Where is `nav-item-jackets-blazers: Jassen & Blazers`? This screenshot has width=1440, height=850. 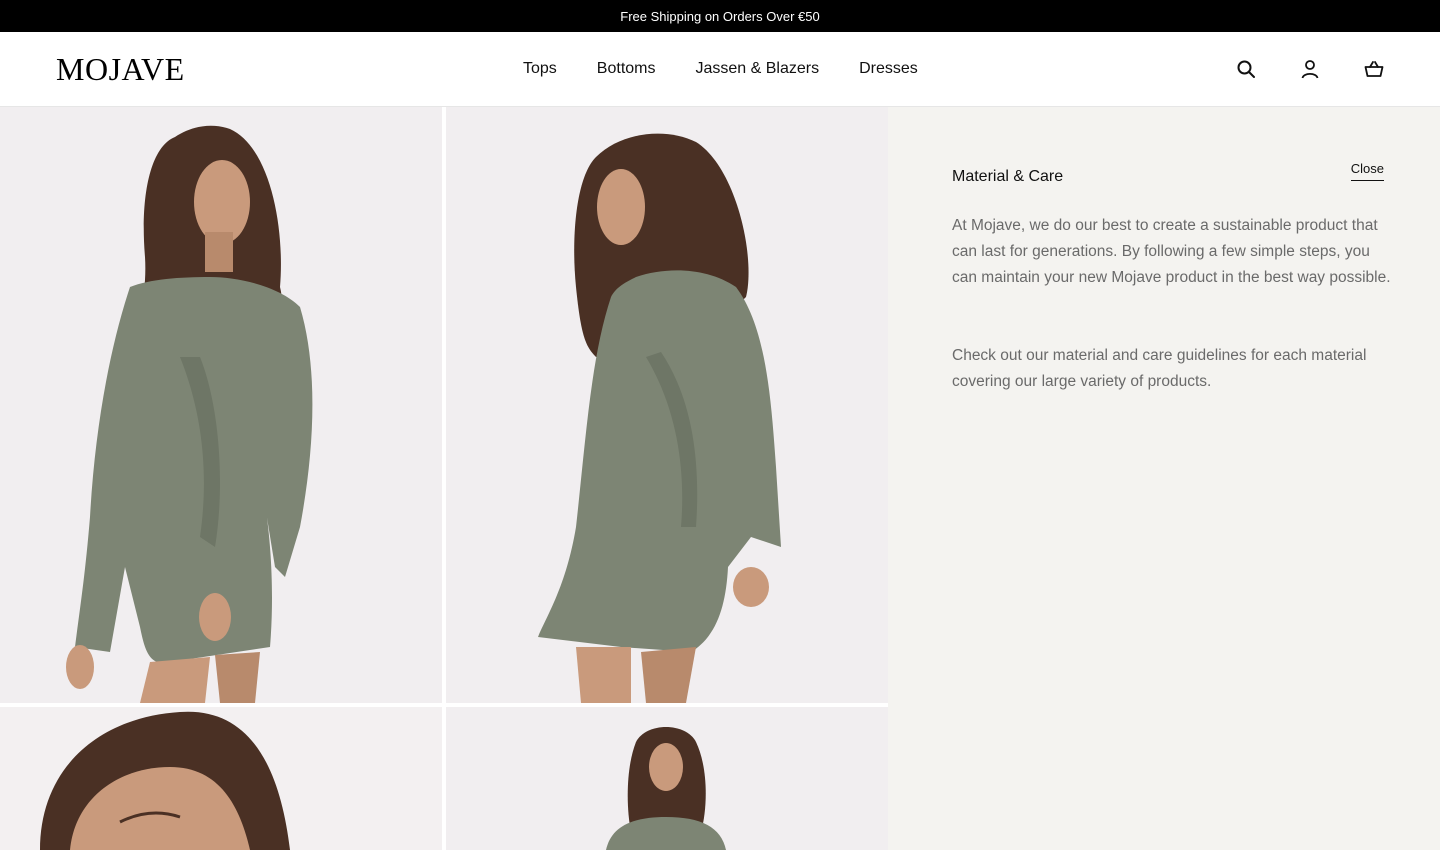 nav-item-jackets-blazers: Jassen & Blazers is located at coordinates (757, 69).